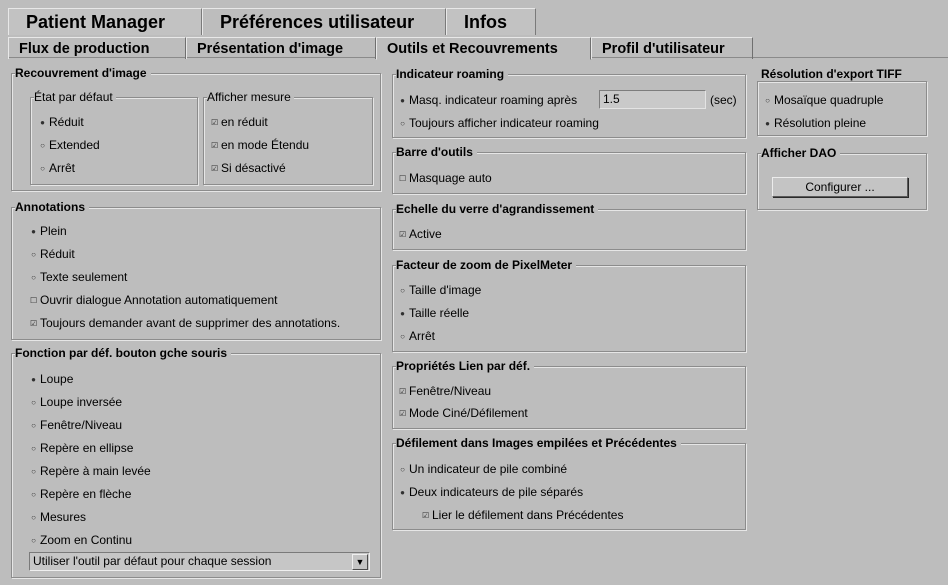 Image resolution: width=948 pixels, height=585 pixels. I want to click on tab-infos: Infos, so click(491, 21).